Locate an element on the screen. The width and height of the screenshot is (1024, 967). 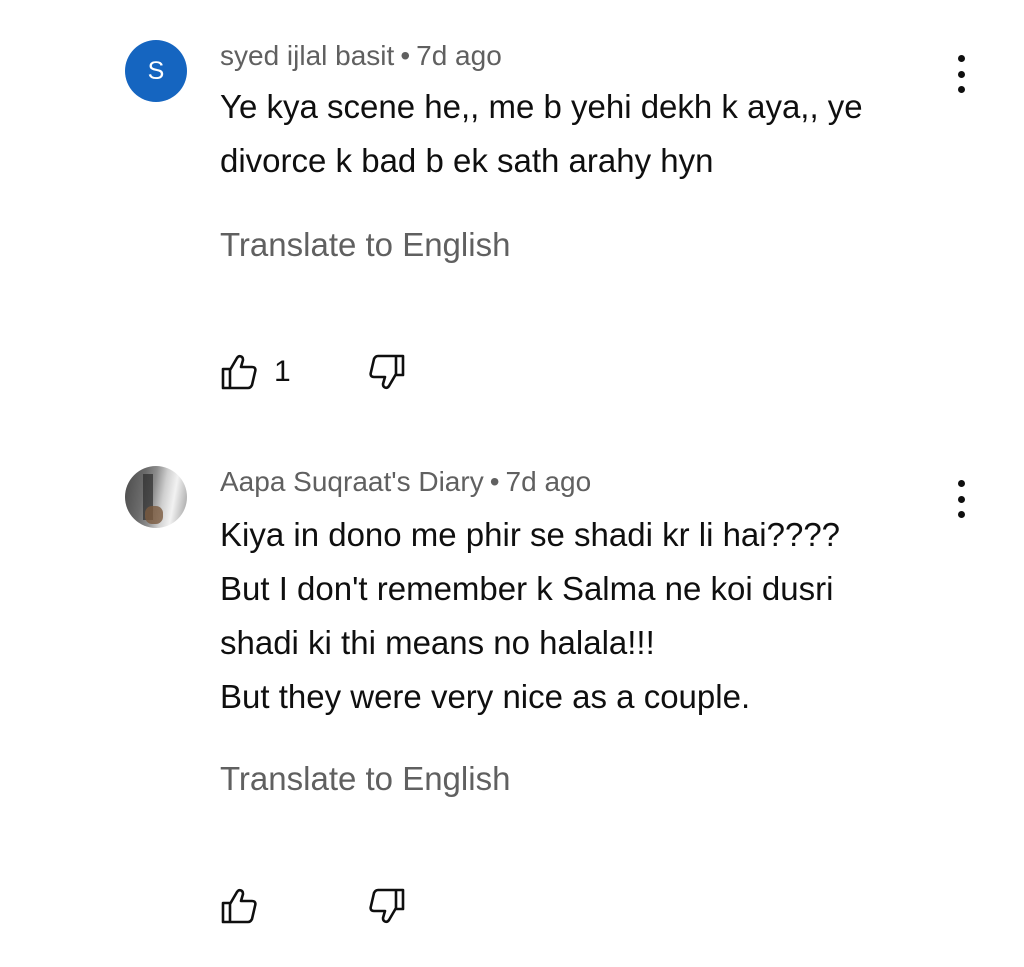
like-count: 1 is located at coordinates (282, 371).